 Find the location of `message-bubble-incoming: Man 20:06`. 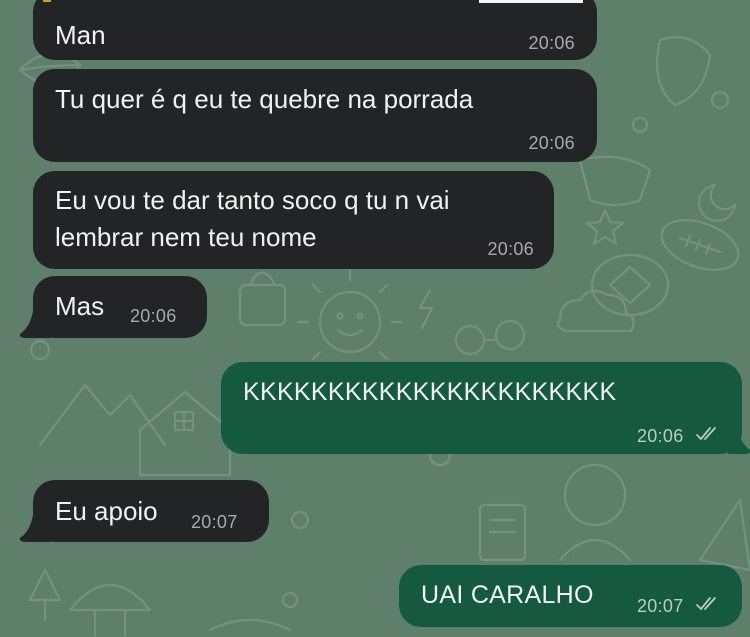

message-bubble-incoming: Man 20:06 is located at coordinates (315, 30).